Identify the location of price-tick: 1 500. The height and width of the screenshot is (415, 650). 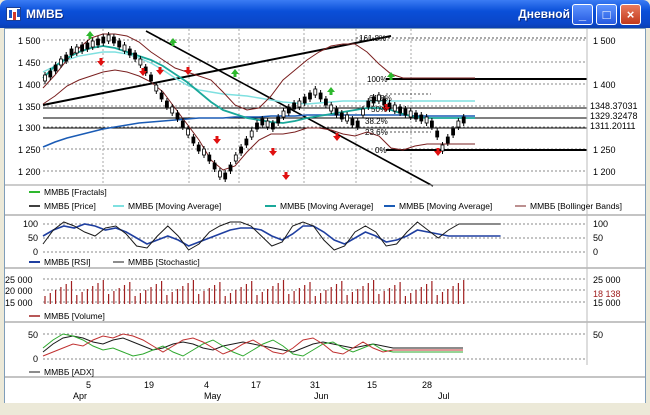
(29, 41).